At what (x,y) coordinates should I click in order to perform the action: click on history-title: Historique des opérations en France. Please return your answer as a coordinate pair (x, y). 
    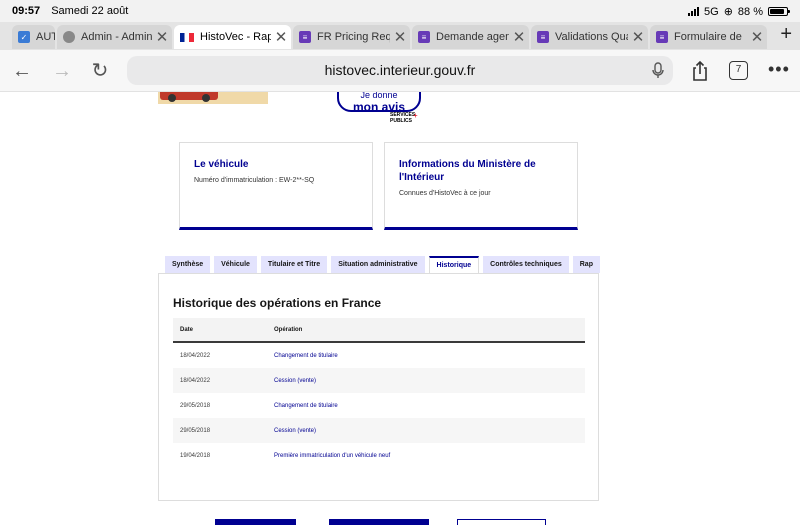
    Looking at the image, I should click on (277, 303).